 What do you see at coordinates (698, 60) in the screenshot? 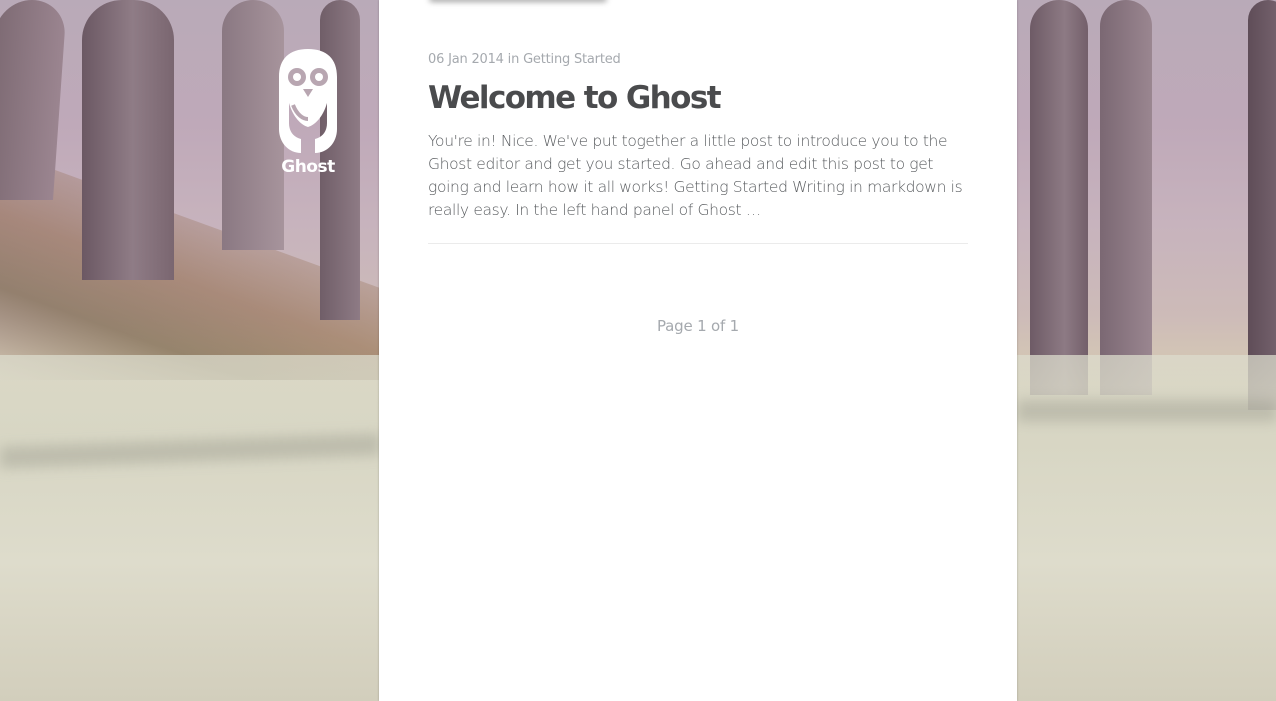
I see `post-meta: 06 Jan 2014 in Getting Started` at bounding box center [698, 60].